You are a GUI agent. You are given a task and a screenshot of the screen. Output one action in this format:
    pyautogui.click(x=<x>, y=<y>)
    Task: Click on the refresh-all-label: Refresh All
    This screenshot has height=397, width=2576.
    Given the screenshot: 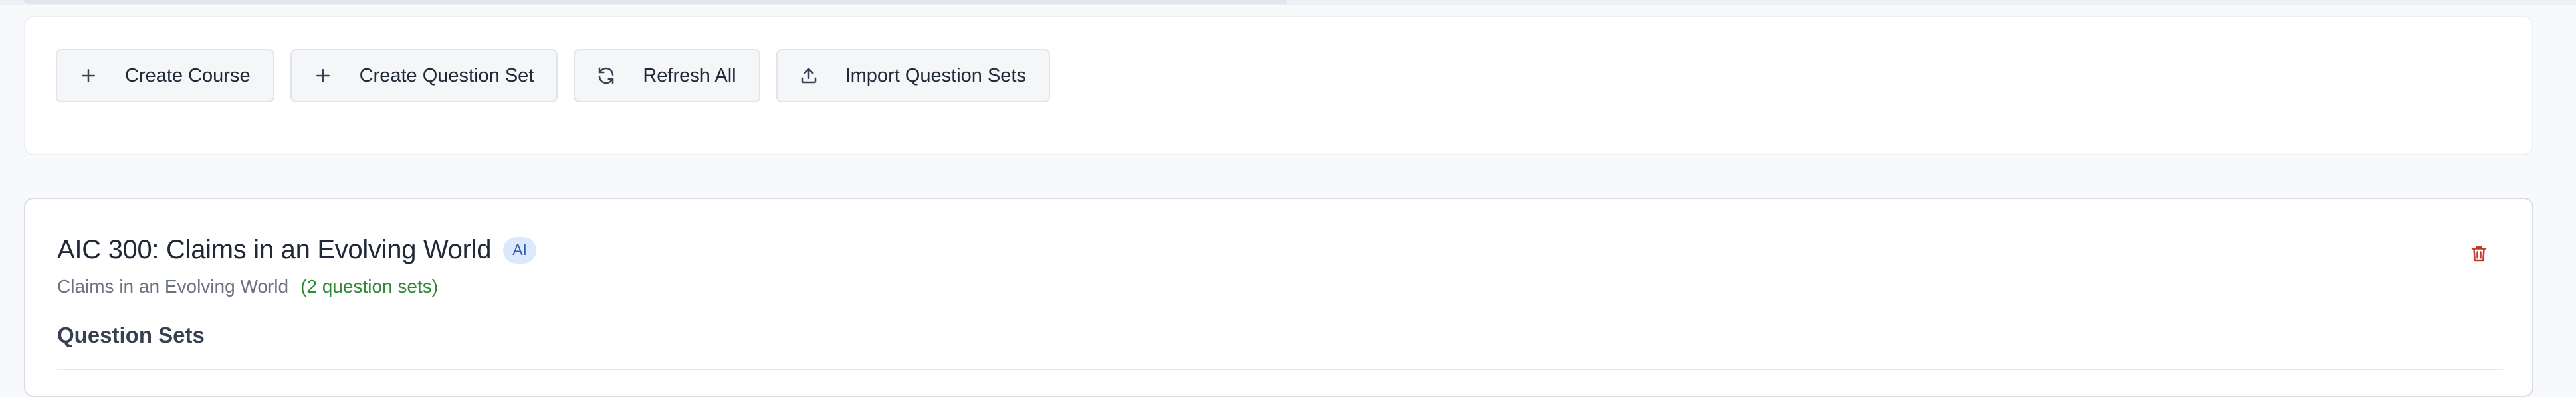 What is the action you would take?
    pyautogui.click(x=689, y=75)
    